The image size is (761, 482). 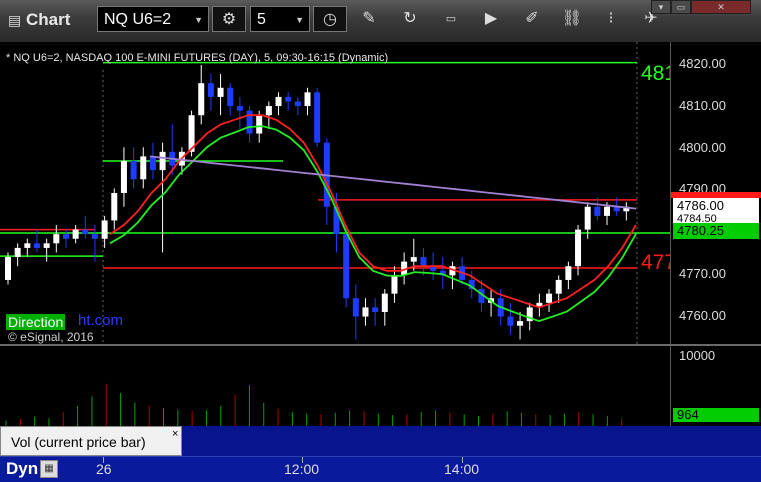 I want to click on get-data-icon: ▭, so click(x=451, y=19).